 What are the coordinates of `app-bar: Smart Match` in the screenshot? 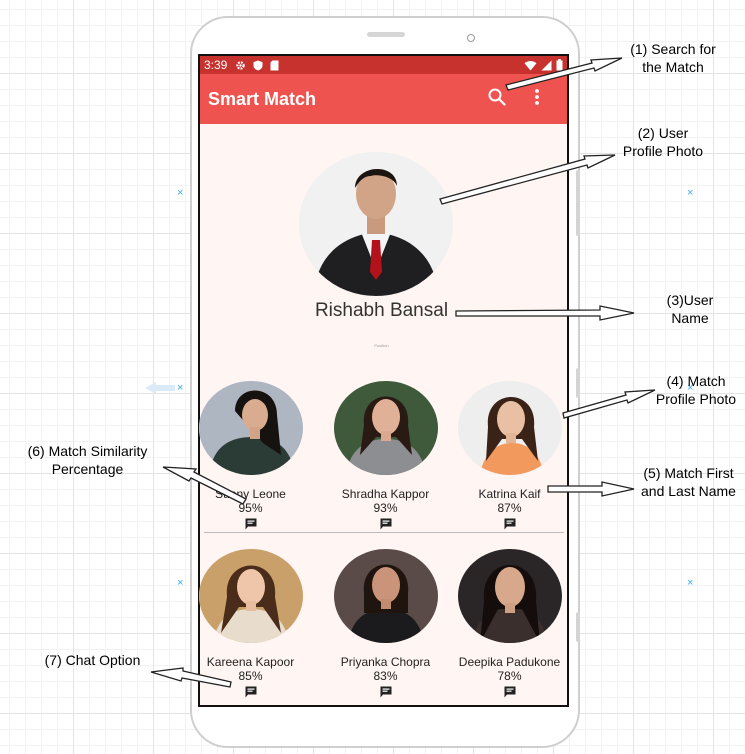 It's located at (383, 99).